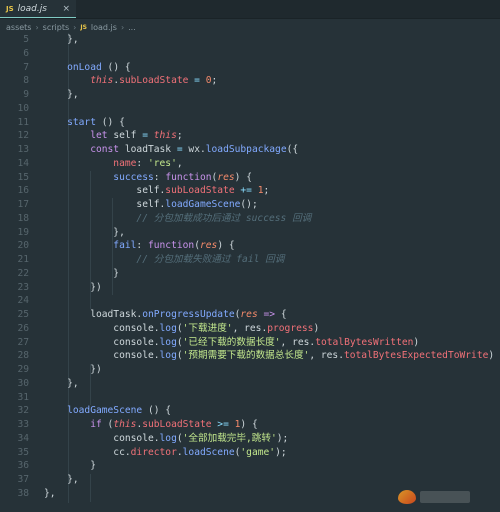 The width and height of the screenshot is (500, 512). Describe the element at coordinates (200, 191) in the screenshot. I see `code-token: subLoadState` at that location.